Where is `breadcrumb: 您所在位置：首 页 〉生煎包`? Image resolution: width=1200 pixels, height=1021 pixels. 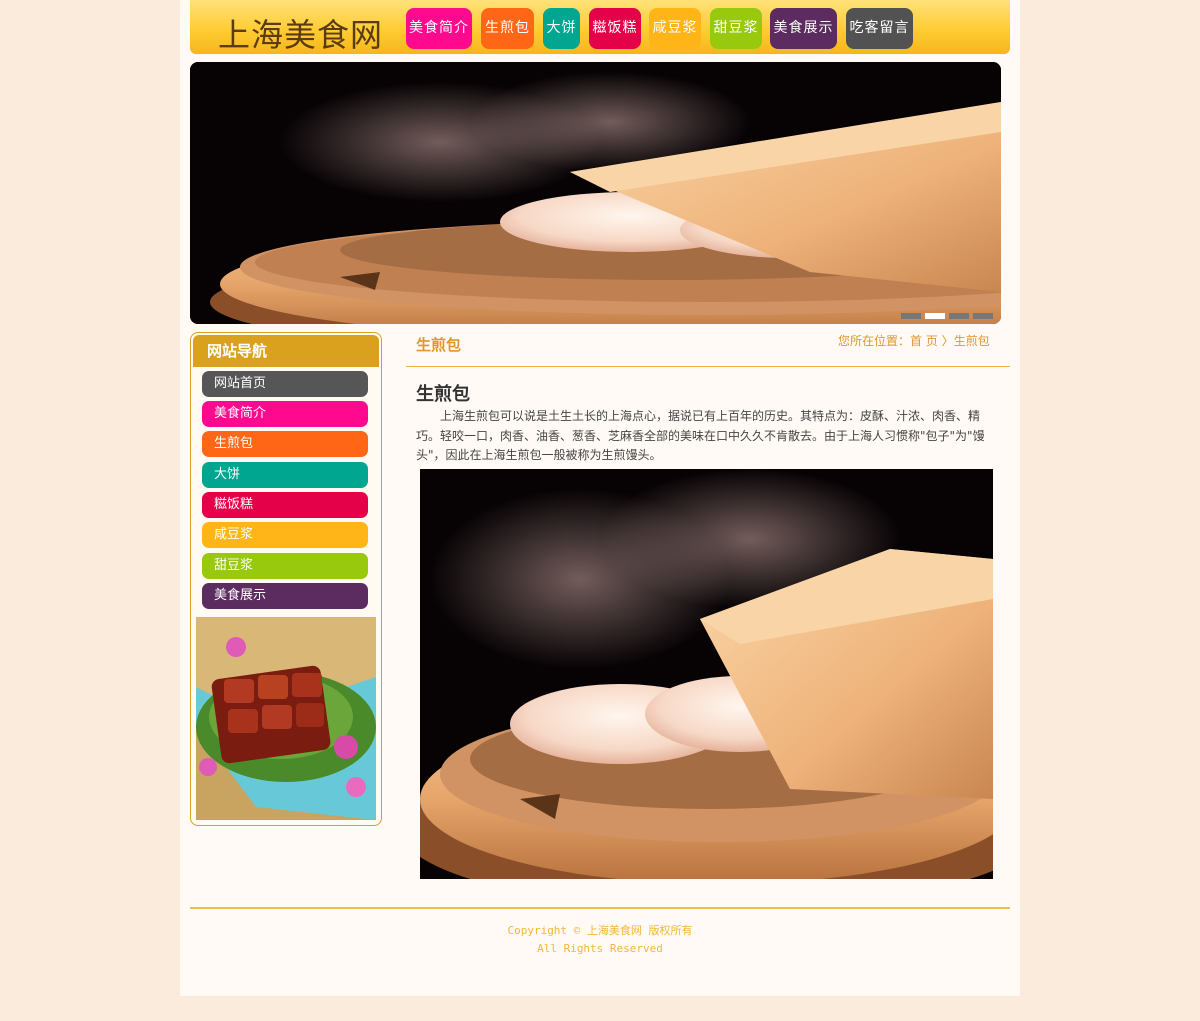 breadcrumb: 您所在位置：首 页 〉生煎包 is located at coordinates (914, 340).